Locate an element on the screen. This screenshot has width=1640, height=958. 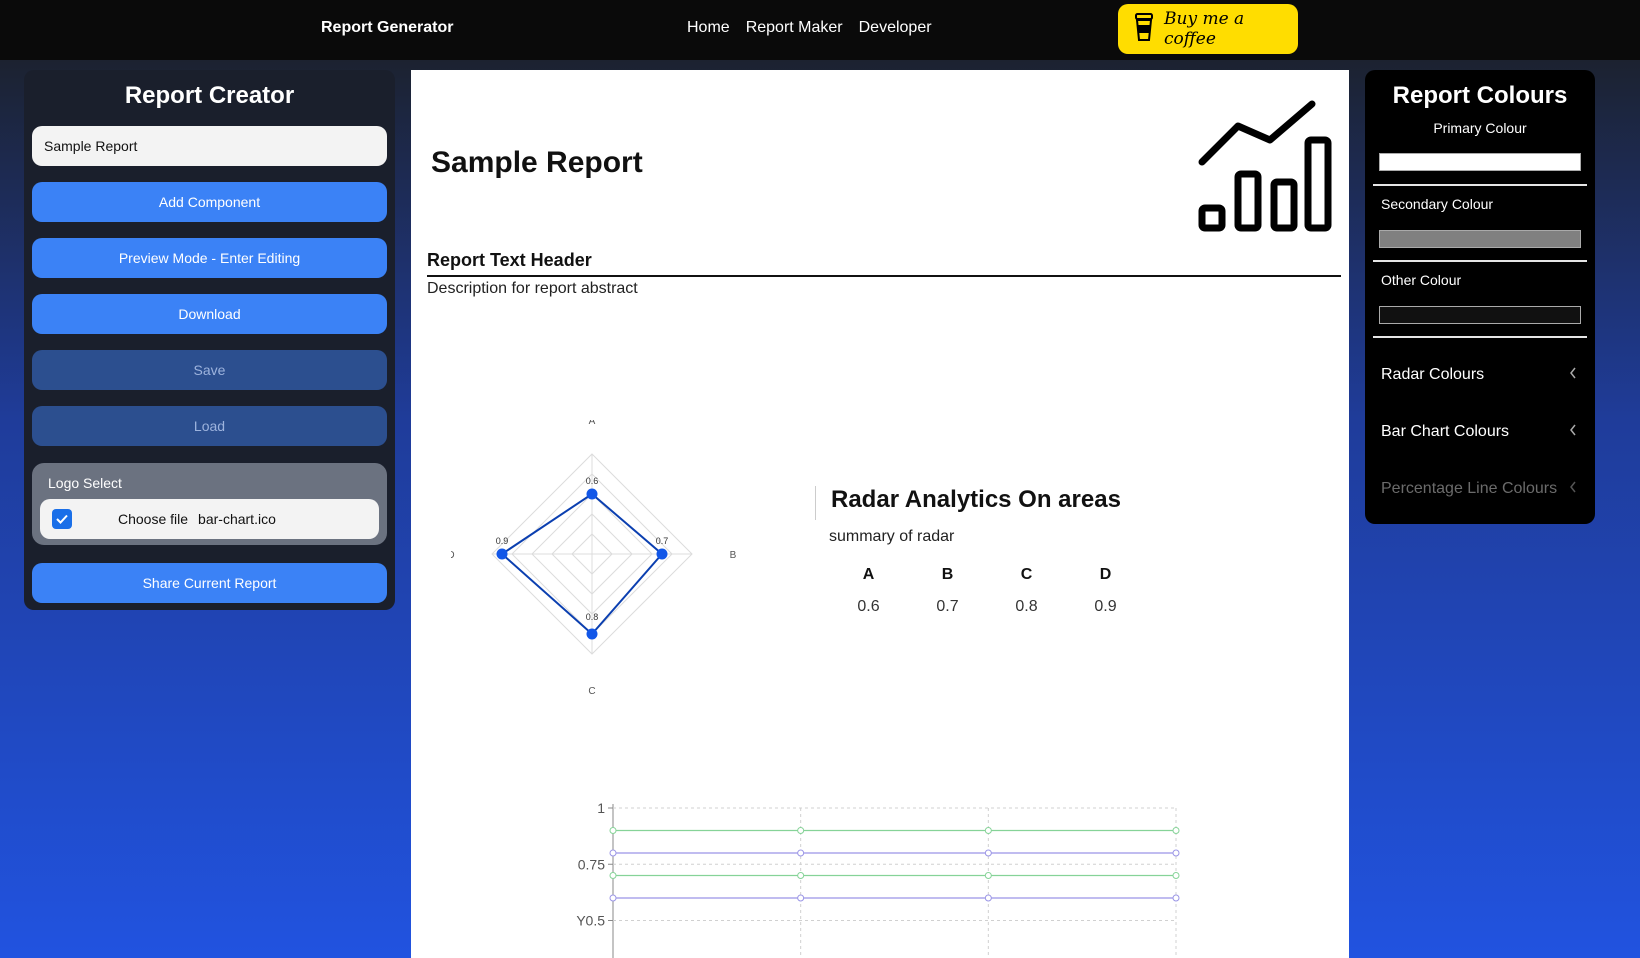
line-chart: 10.750.50.25Y is located at coordinates (891, 859).